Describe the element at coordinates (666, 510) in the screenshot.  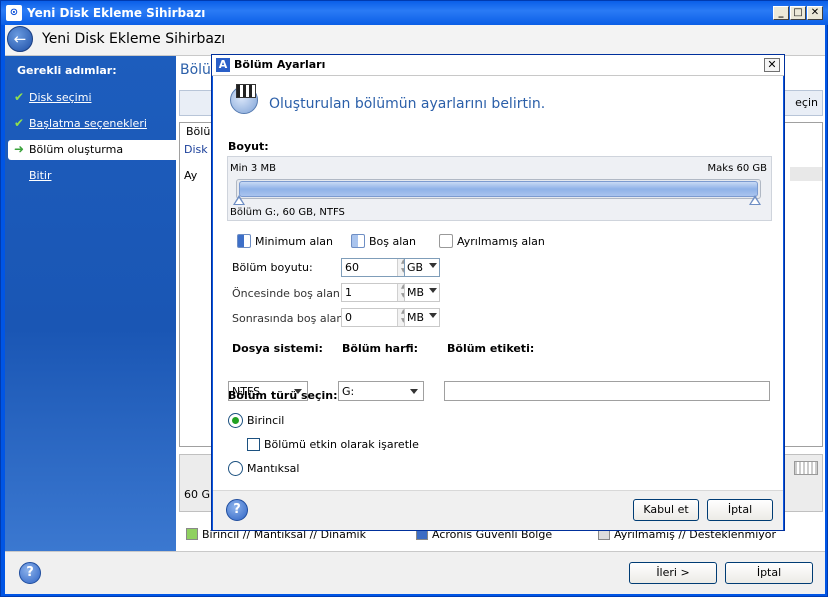
I see `accept-button: Kabul et` at that location.